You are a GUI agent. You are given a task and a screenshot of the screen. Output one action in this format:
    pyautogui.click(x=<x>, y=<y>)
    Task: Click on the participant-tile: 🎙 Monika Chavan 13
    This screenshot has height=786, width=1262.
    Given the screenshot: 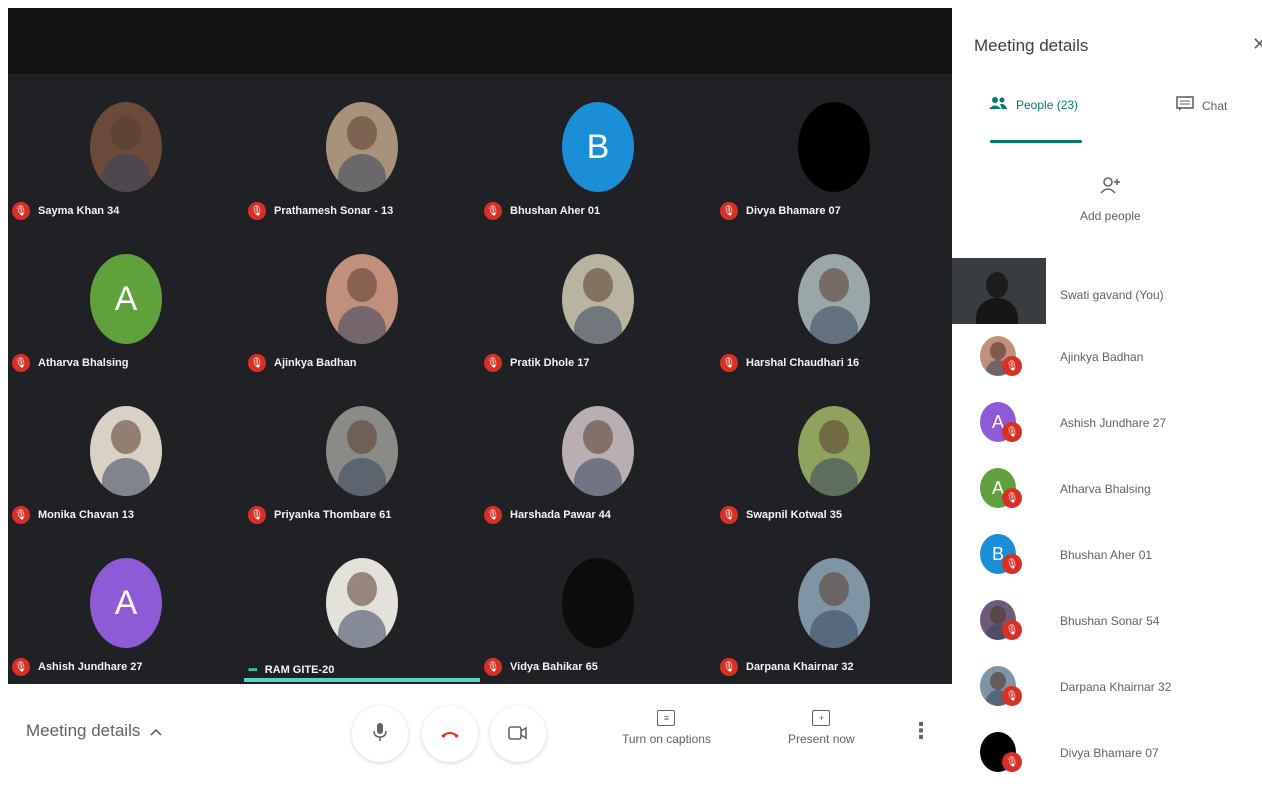 What is the action you would take?
    pyautogui.click(x=126, y=454)
    